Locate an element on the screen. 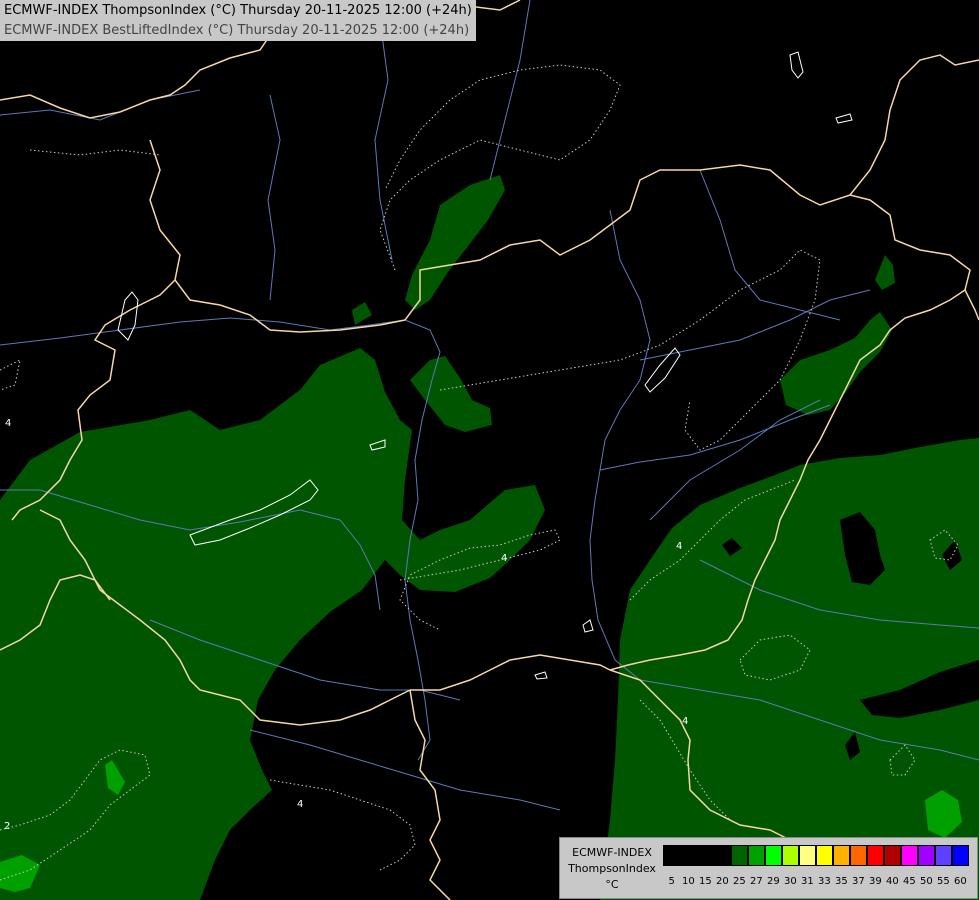 The image size is (979, 900). legend-tick-label: 29 is located at coordinates (773, 881).